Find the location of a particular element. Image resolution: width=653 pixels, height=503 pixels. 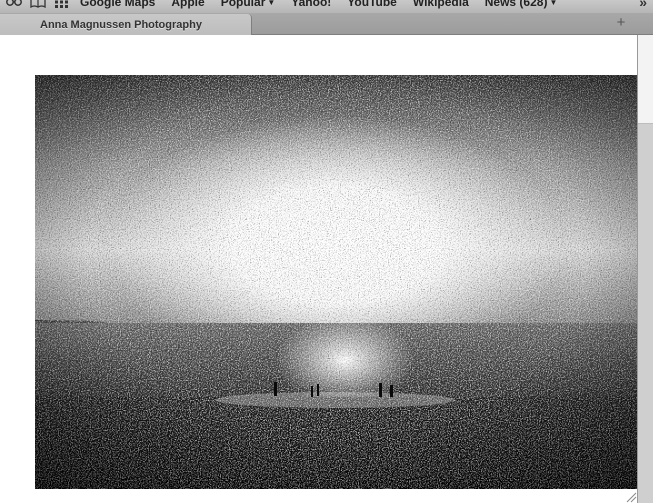

tab-bar: Anna Magnussen Photography + is located at coordinates (326, 24).